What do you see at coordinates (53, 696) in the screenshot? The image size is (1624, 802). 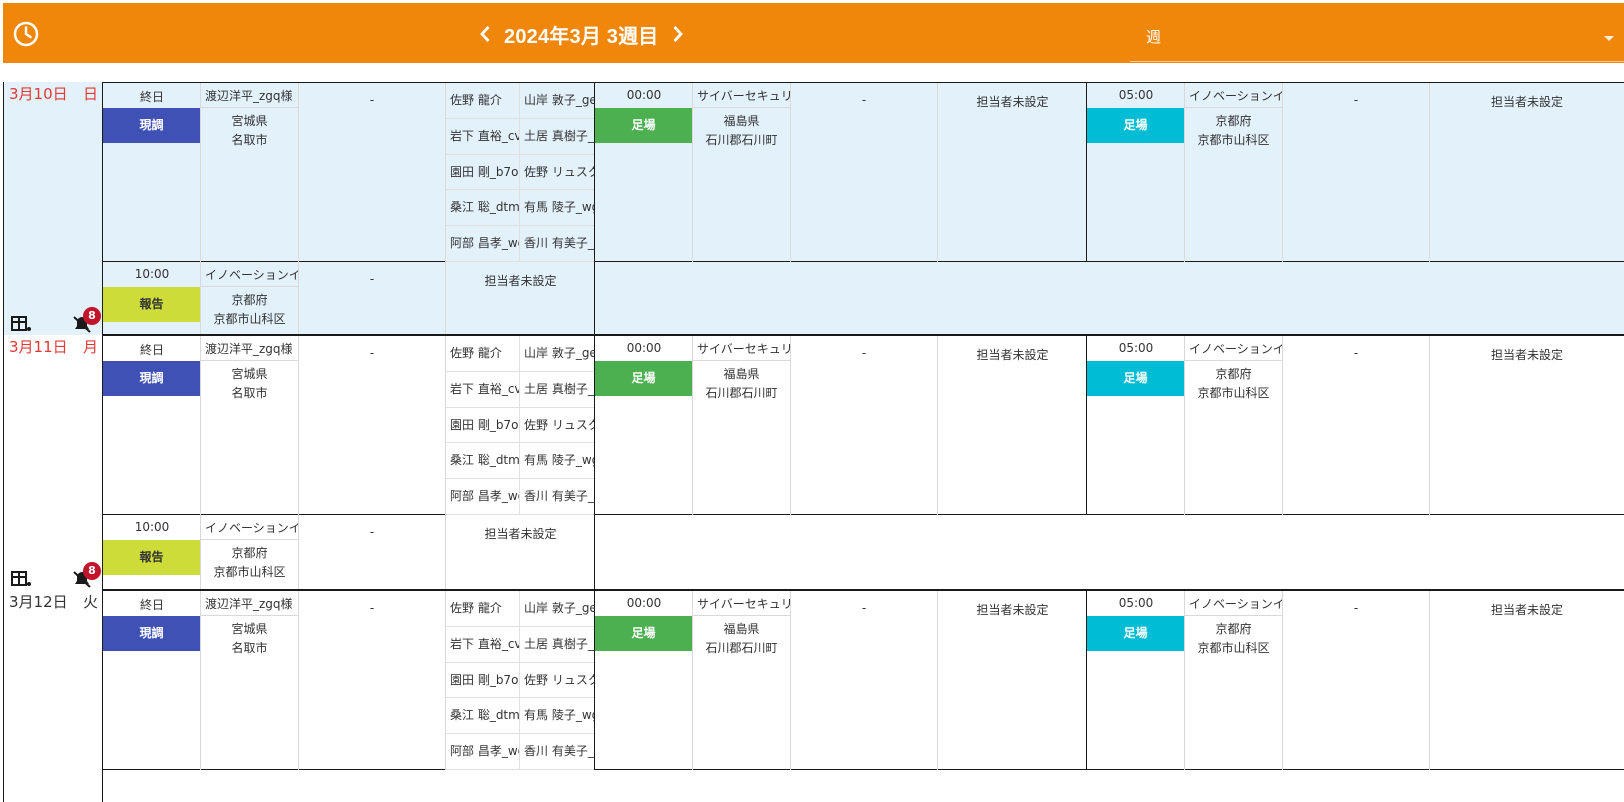 I see `day-label: 3月12日火` at bounding box center [53, 696].